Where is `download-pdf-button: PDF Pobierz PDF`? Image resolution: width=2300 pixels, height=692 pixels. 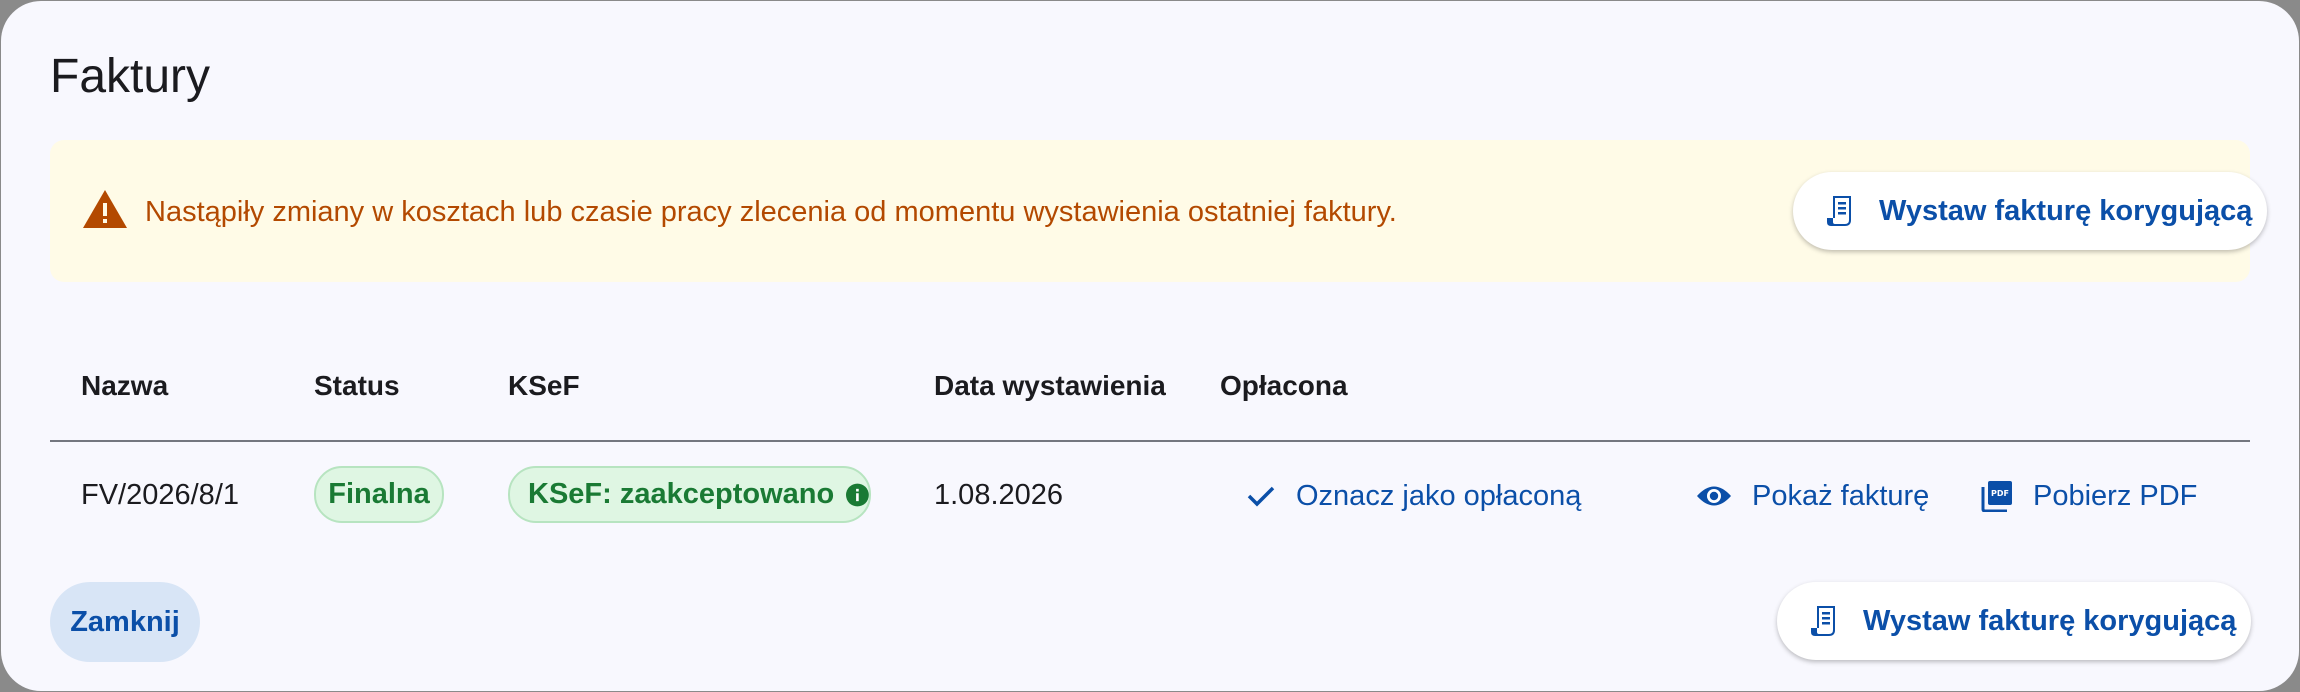 download-pdf-button: PDF Pobierz PDF is located at coordinates (2089, 496).